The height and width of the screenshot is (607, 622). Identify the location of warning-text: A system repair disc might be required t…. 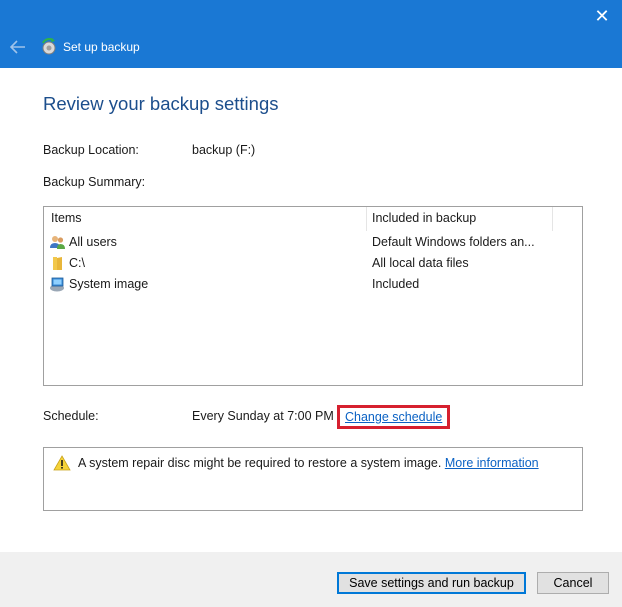
(308, 463).